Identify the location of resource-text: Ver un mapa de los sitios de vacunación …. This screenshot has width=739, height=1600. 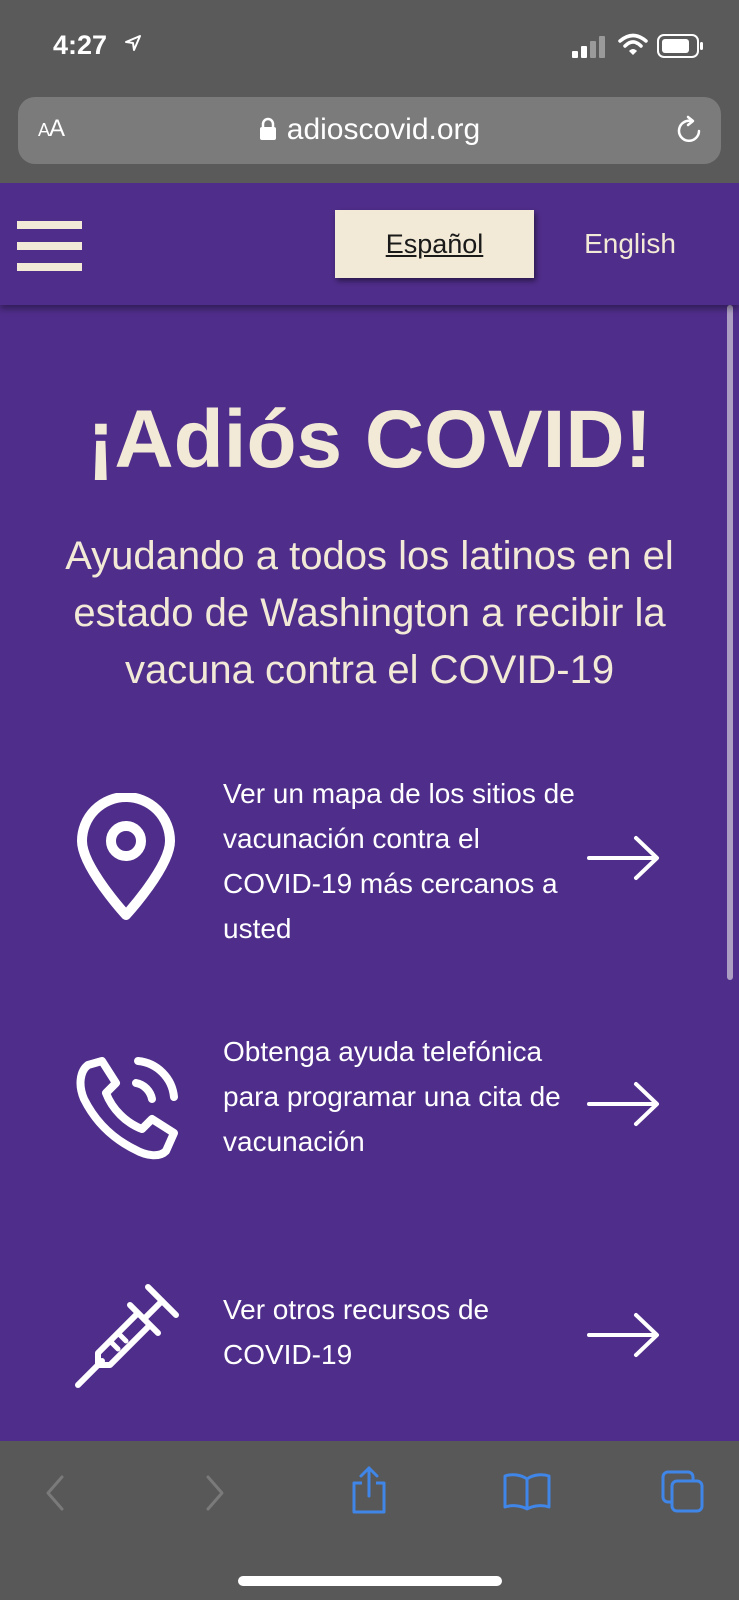
(399, 861).